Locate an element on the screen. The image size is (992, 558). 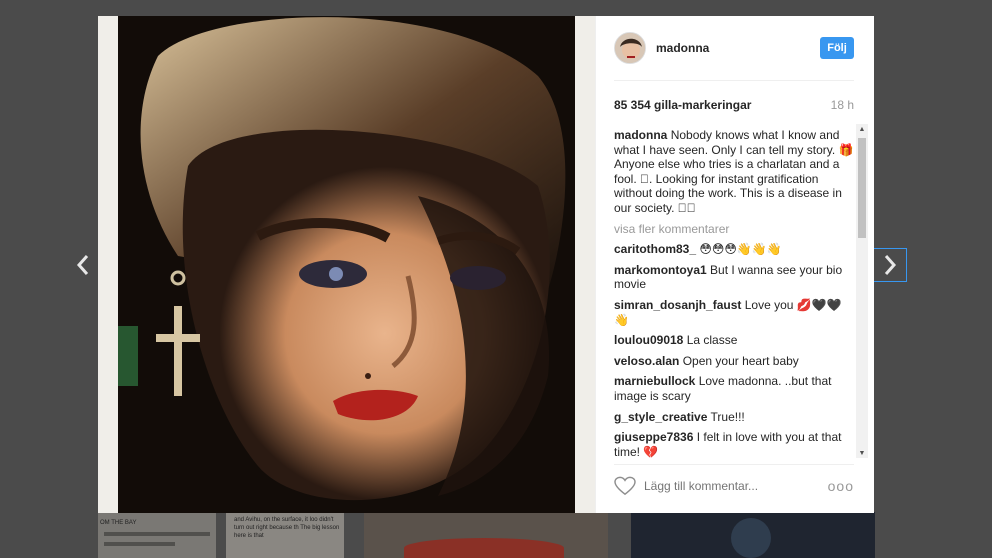
comment-username: giuseppe7836 is located at coordinates (653, 437).